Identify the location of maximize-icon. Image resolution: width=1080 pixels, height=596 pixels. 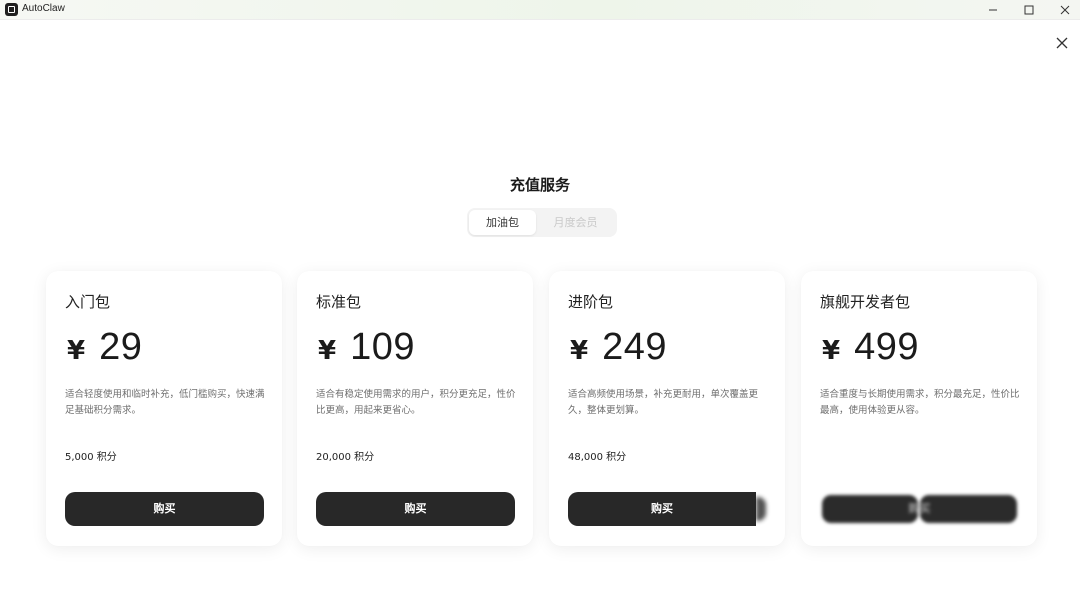
(1029, 10).